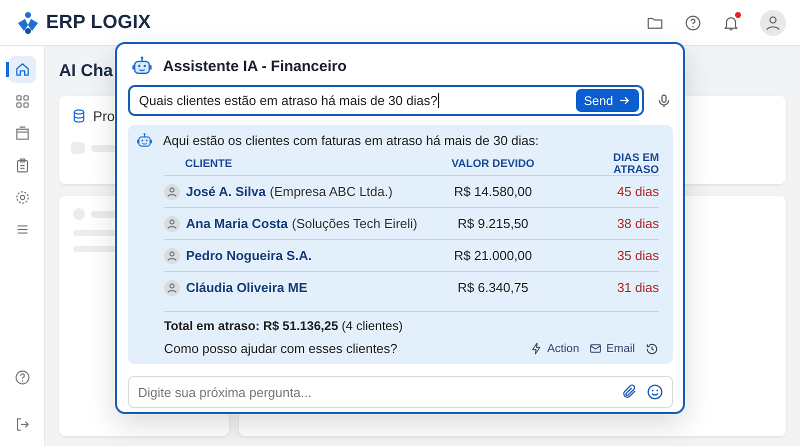 The image size is (800, 446). What do you see at coordinates (249, 255) in the screenshot?
I see `client-name: Pedro Nogueira S.A.` at bounding box center [249, 255].